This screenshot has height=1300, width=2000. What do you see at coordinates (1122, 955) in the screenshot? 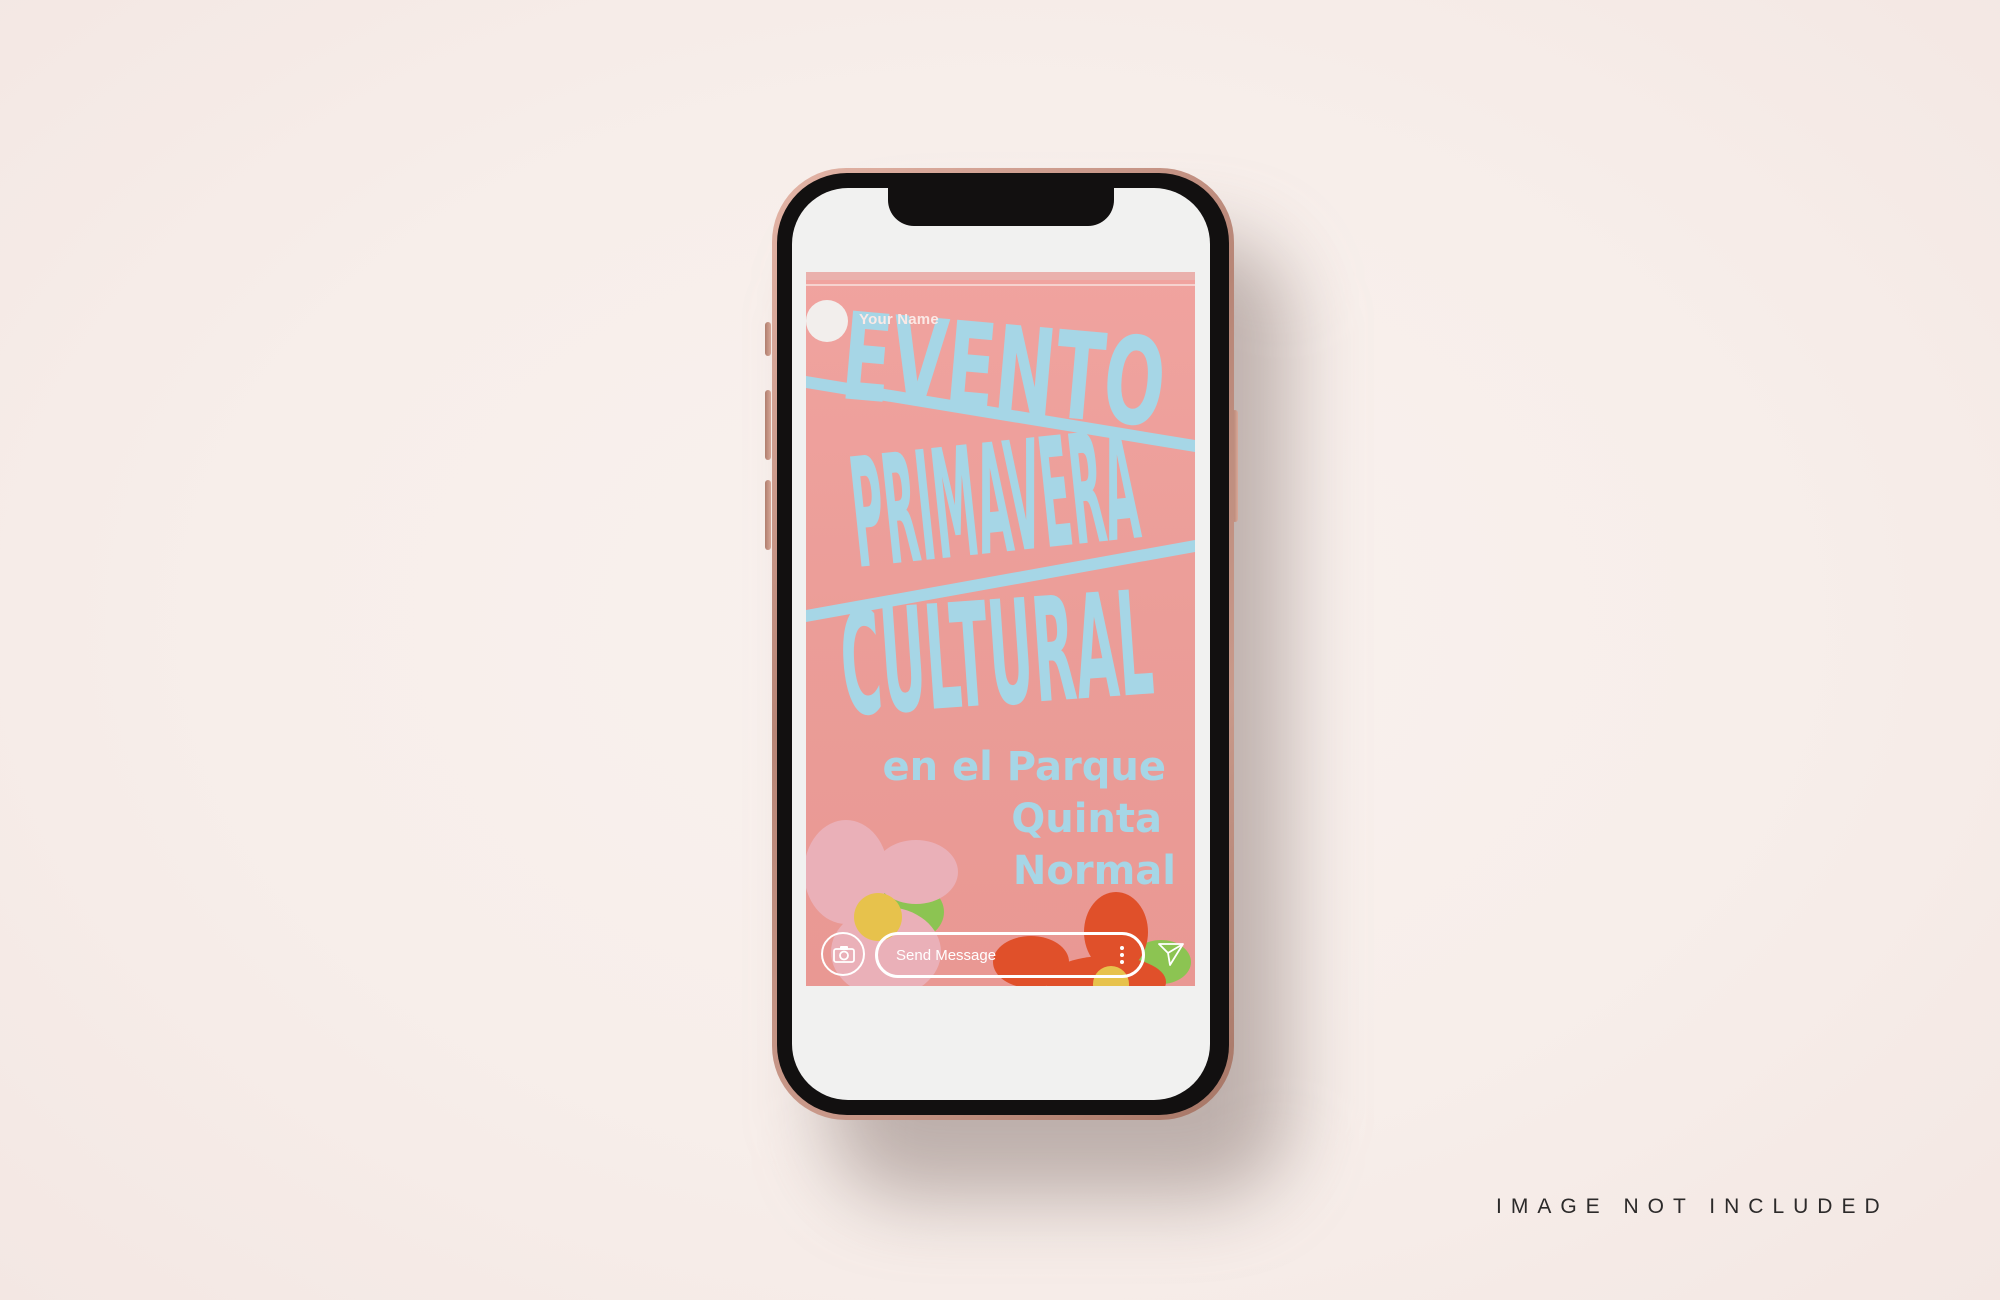
I see `more-vertical-icon` at bounding box center [1122, 955].